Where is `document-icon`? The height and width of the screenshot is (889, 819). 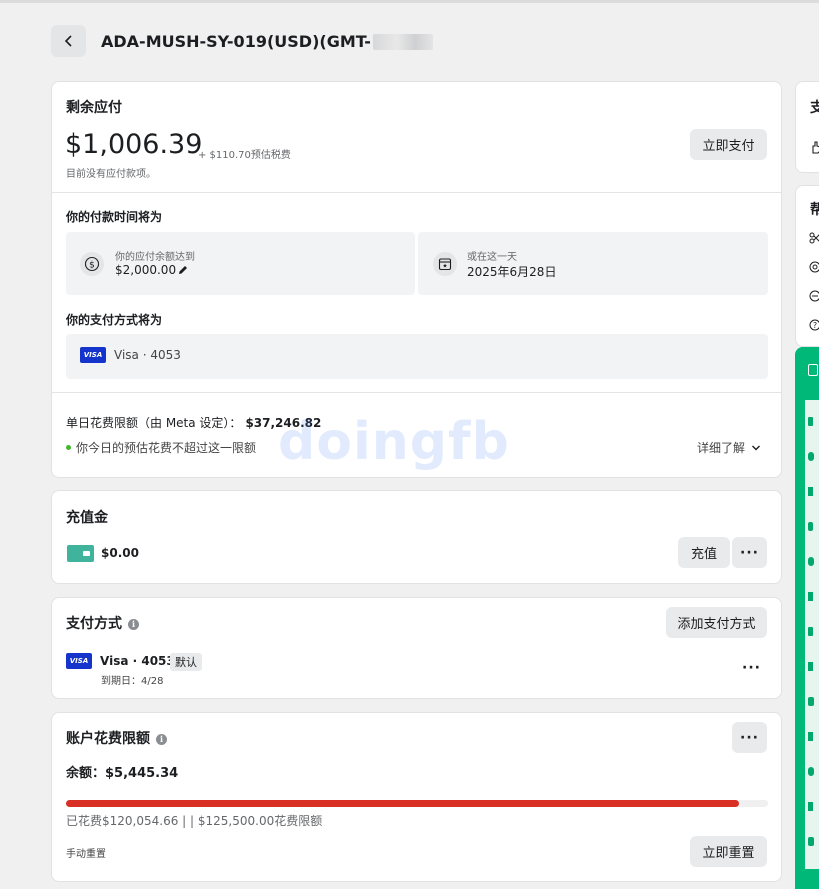
document-icon is located at coordinates (813, 370).